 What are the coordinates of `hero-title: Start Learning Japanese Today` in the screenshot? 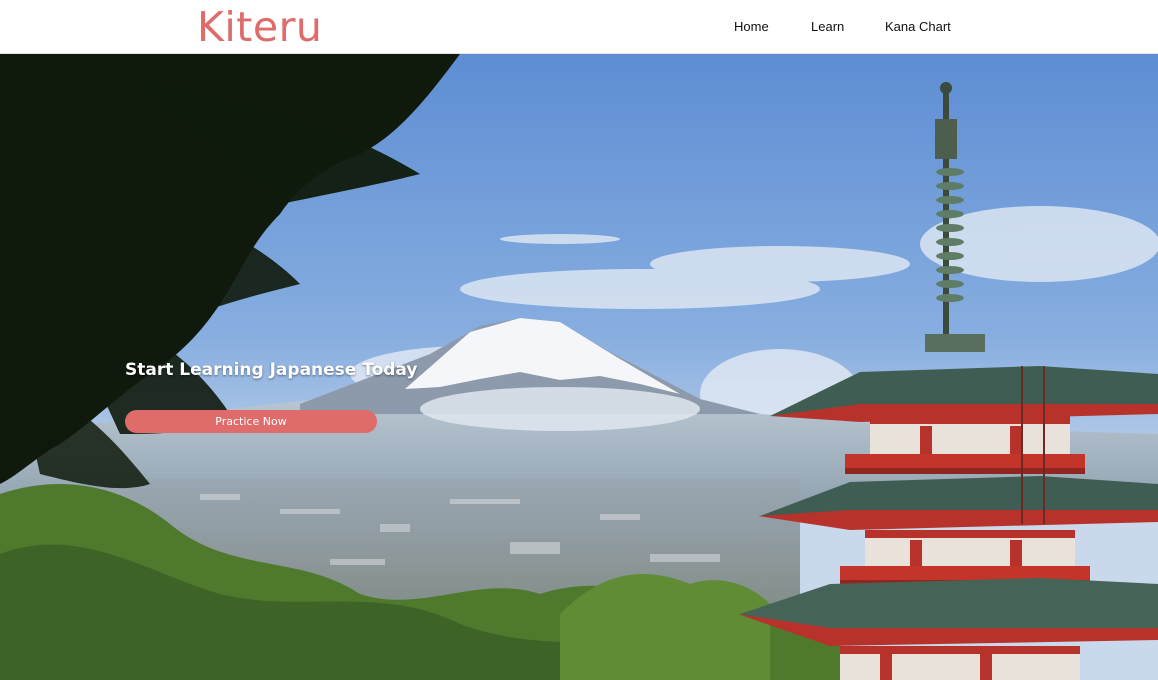 It's located at (271, 370).